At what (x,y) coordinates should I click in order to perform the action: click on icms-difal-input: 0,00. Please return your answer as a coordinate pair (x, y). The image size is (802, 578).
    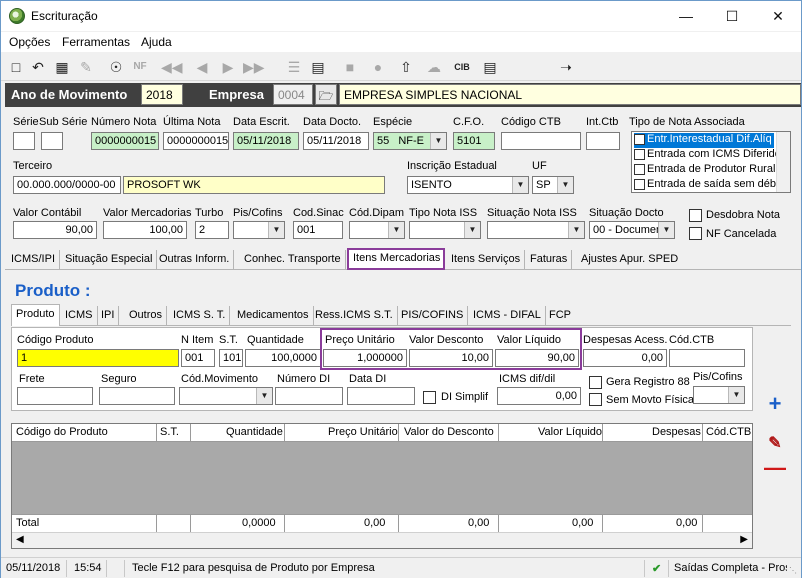
    Looking at the image, I should click on (539, 396).